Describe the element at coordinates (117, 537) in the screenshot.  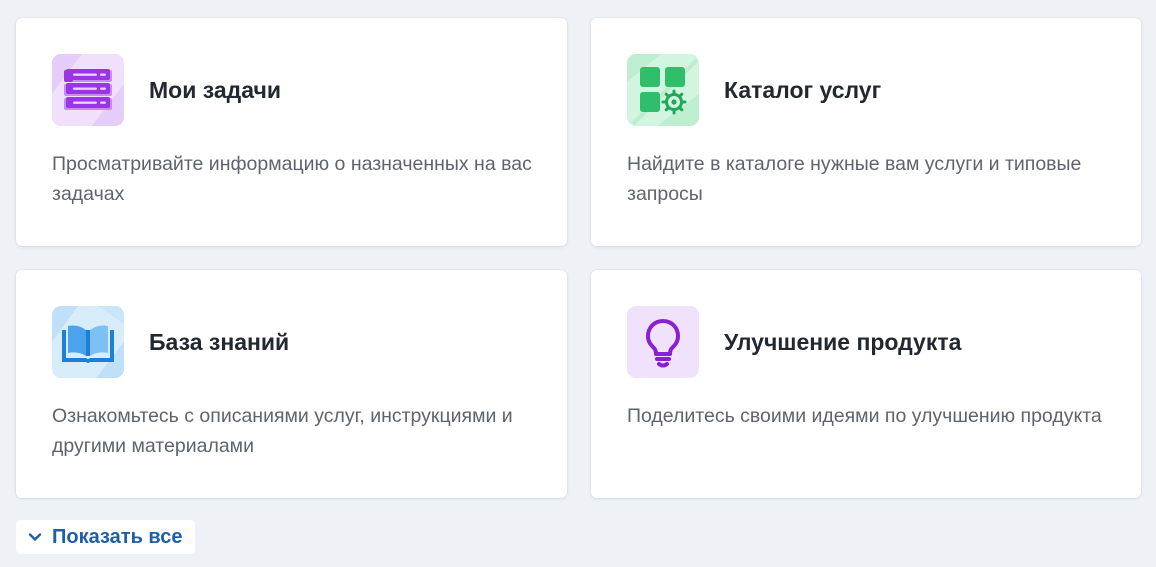
I see `show-all-label: Показать все` at that location.